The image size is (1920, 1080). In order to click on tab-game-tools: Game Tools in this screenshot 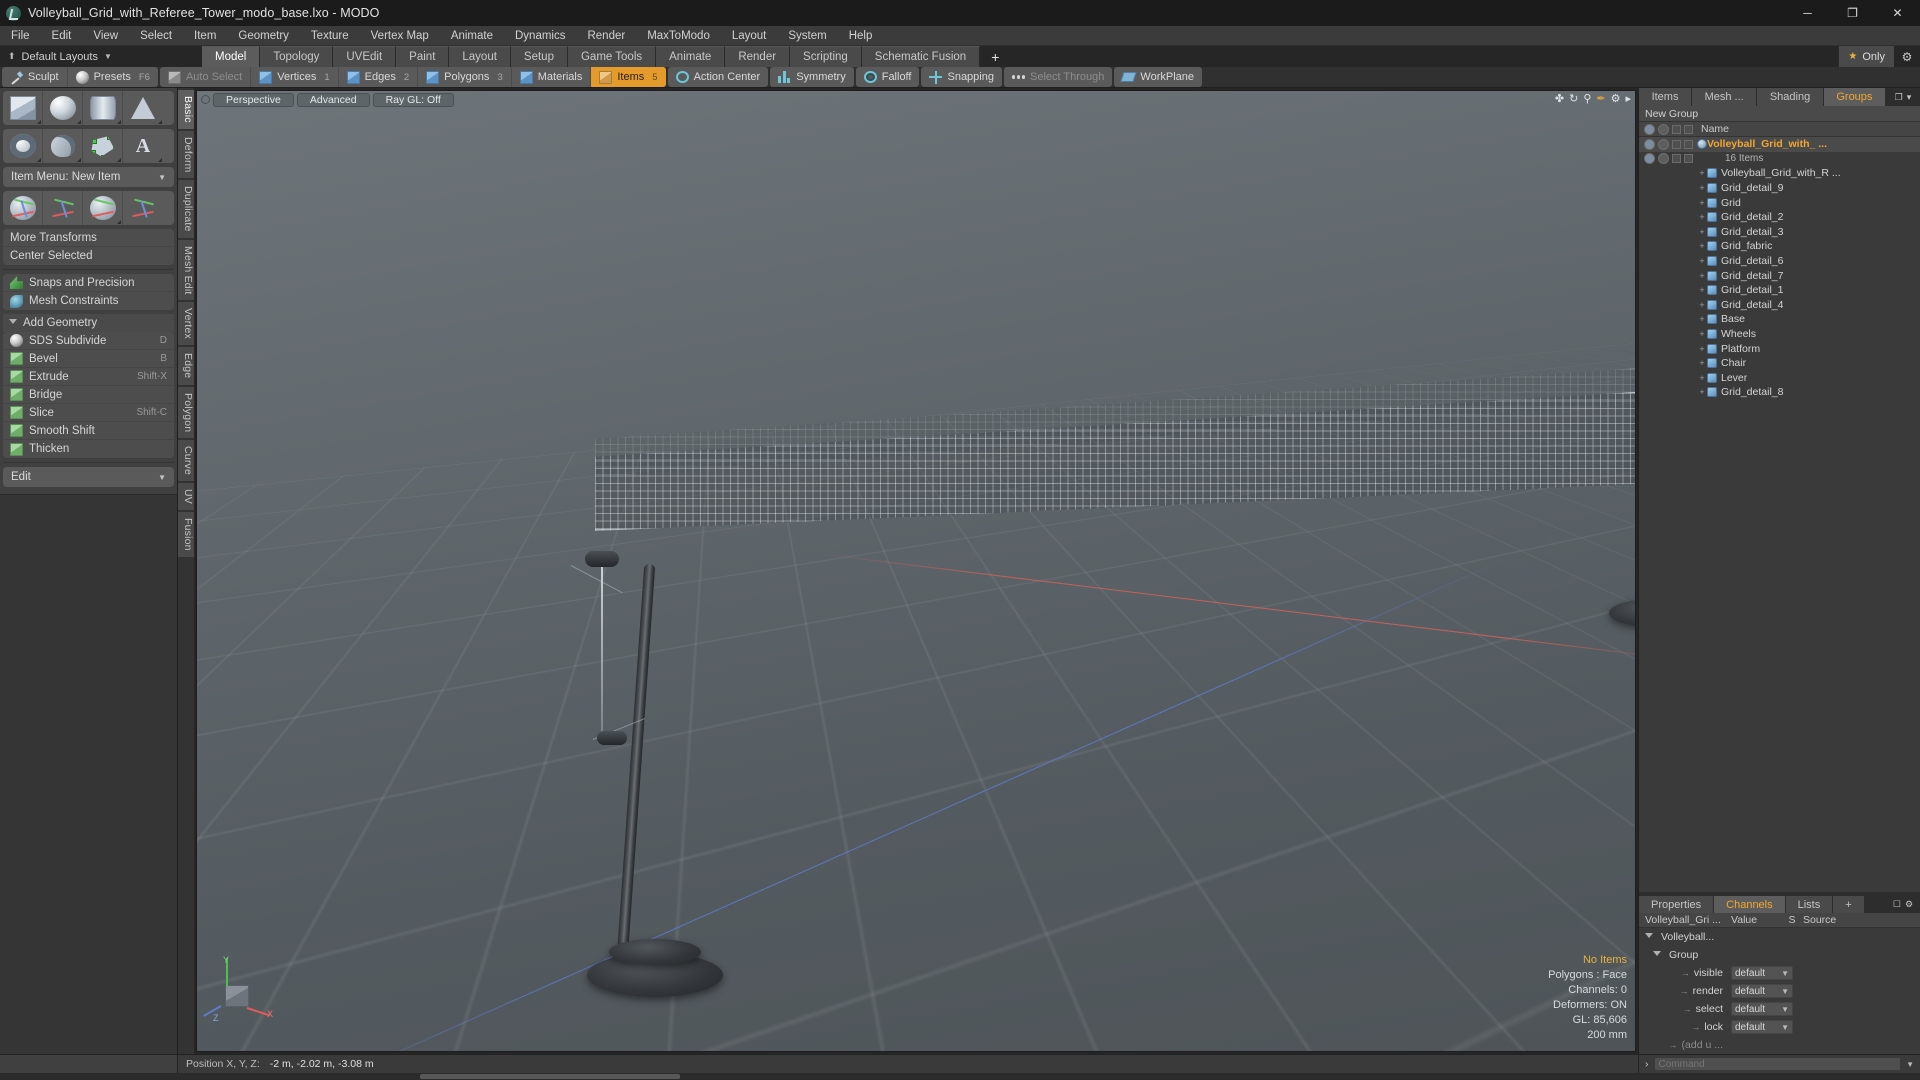, I will do `click(612, 56)`.